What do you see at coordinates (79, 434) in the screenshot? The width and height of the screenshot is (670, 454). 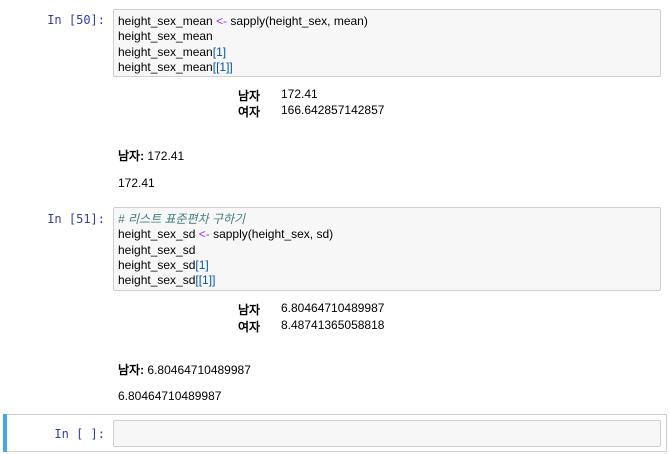 I see `cell-prompt: In [ ]:` at bounding box center [79, 434].